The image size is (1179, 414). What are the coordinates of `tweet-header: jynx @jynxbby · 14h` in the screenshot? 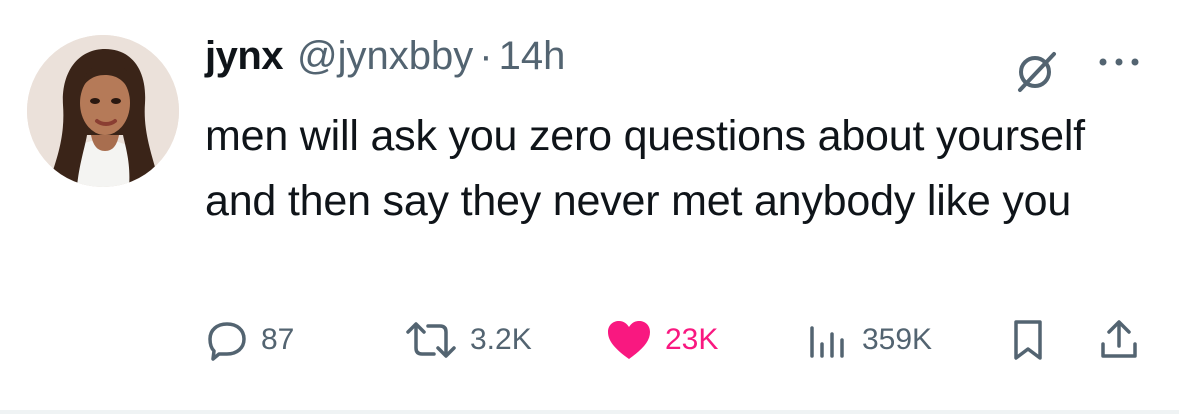 It's located at (385, 62).